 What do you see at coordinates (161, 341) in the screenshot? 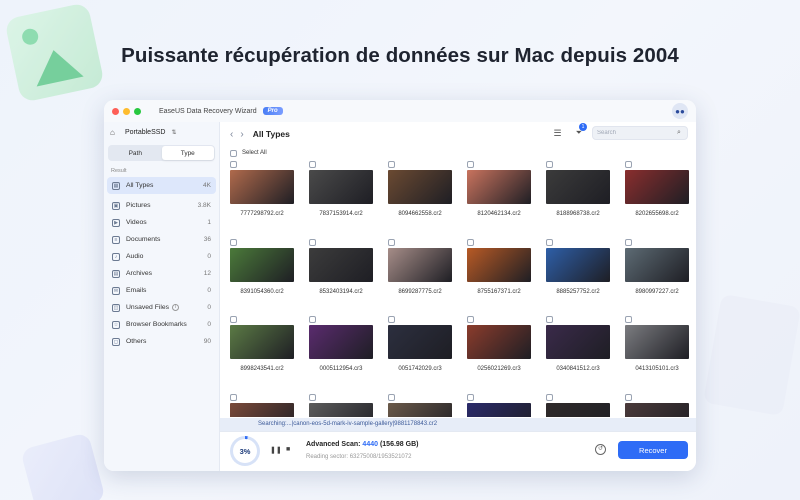
I see `category-others: ◻ Others 90` at bounding box center [161, 341].